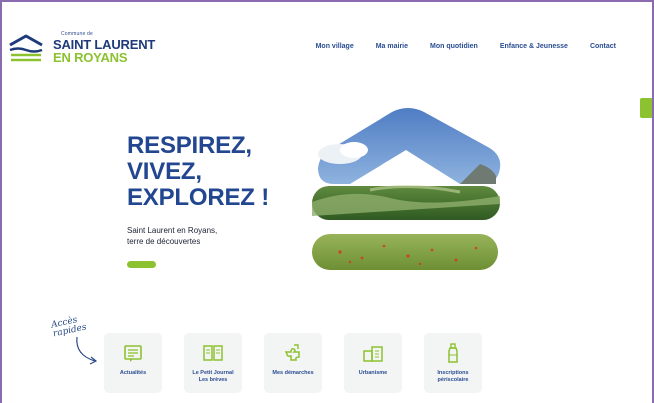  What do you see at coordinates (213, 353) in the screenshot?
I see `open-book-icon` at bounding box center [213, 353].